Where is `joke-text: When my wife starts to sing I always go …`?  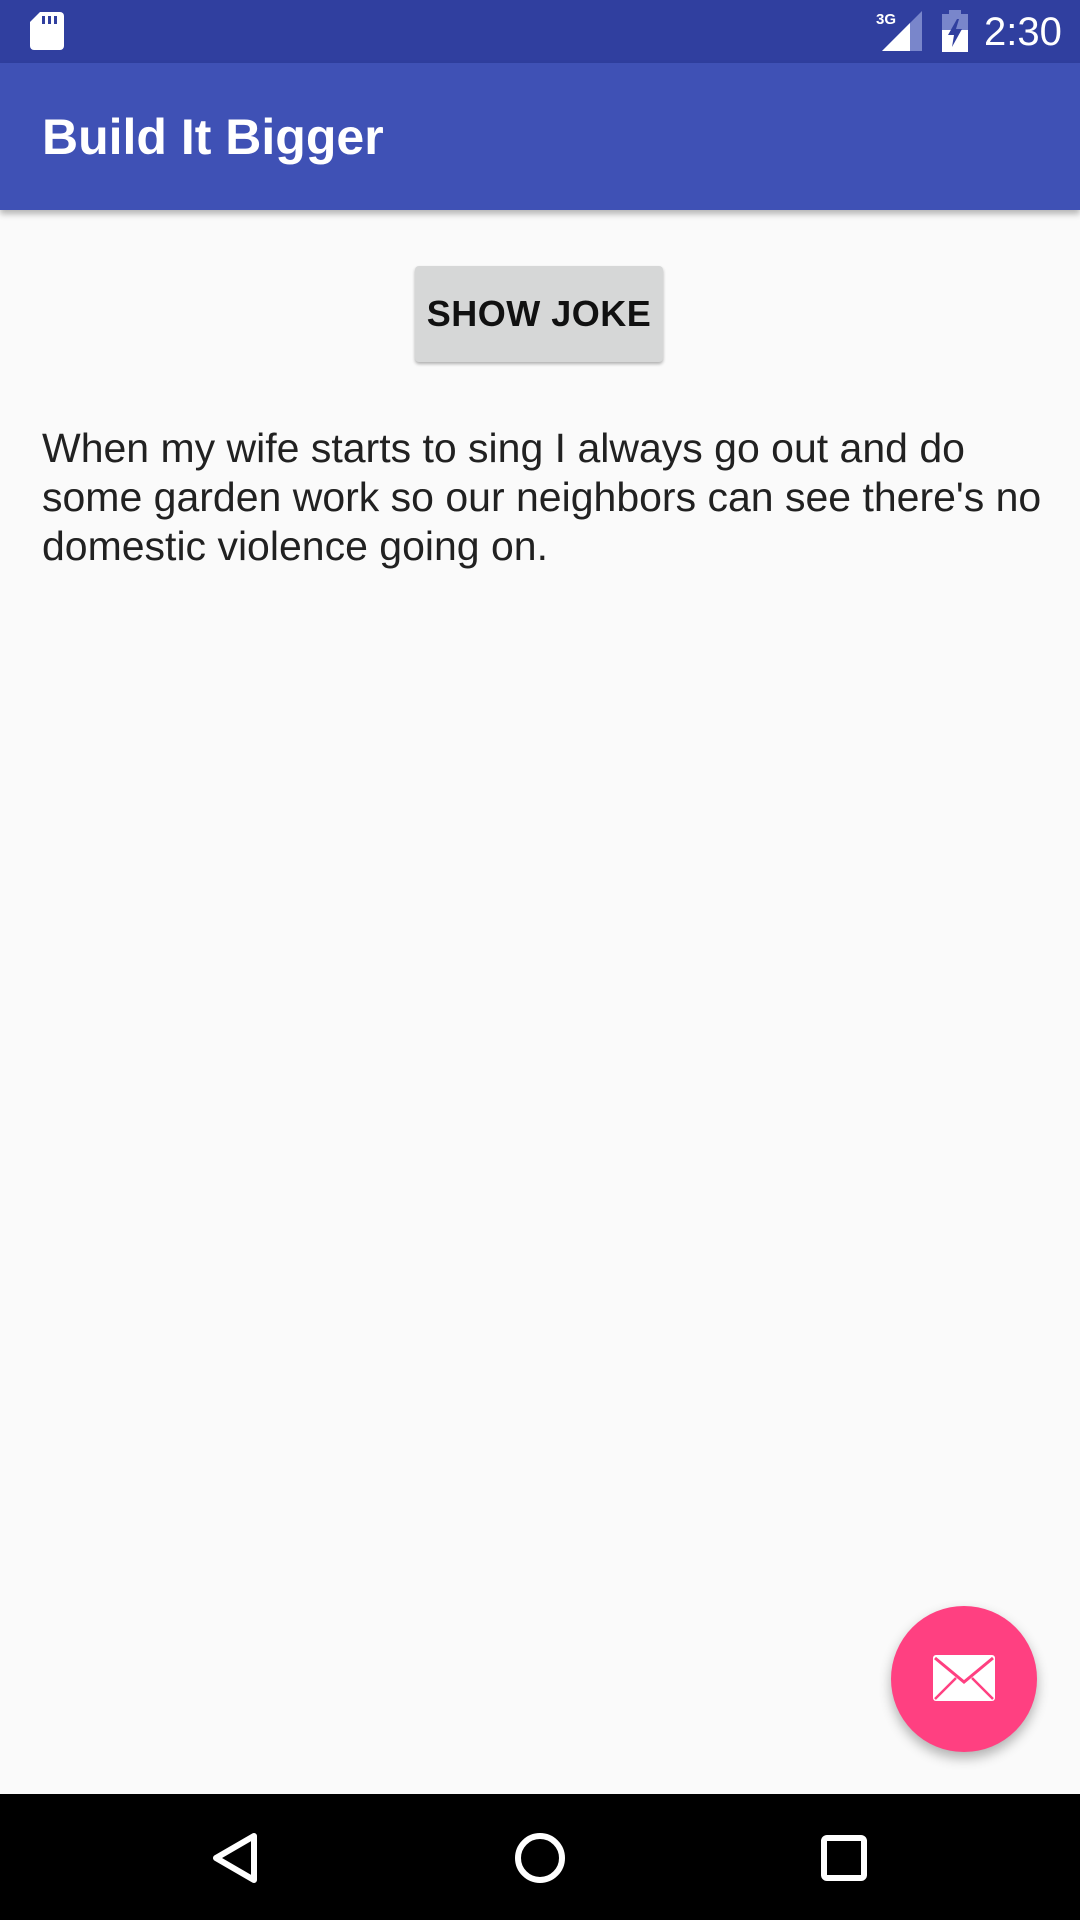 joke-text: When my wife starts to sing I always go … is located at coordinates (542, 497).